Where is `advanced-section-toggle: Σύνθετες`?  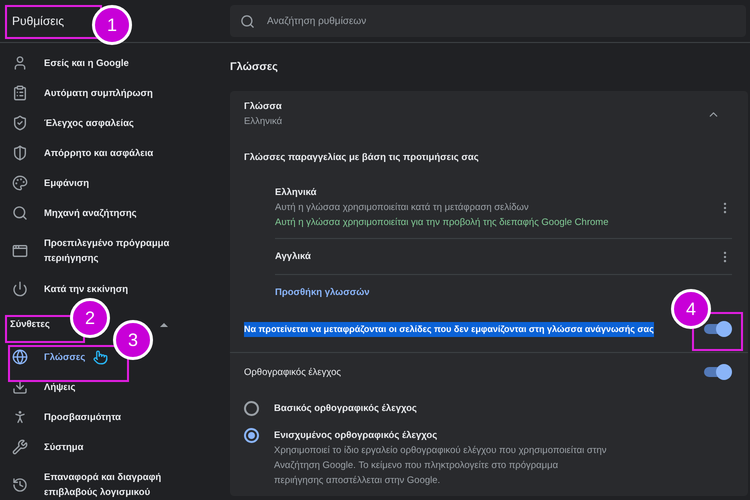 advanced-section-toggle: Σύνθετες is located at coordinates (30, 324).